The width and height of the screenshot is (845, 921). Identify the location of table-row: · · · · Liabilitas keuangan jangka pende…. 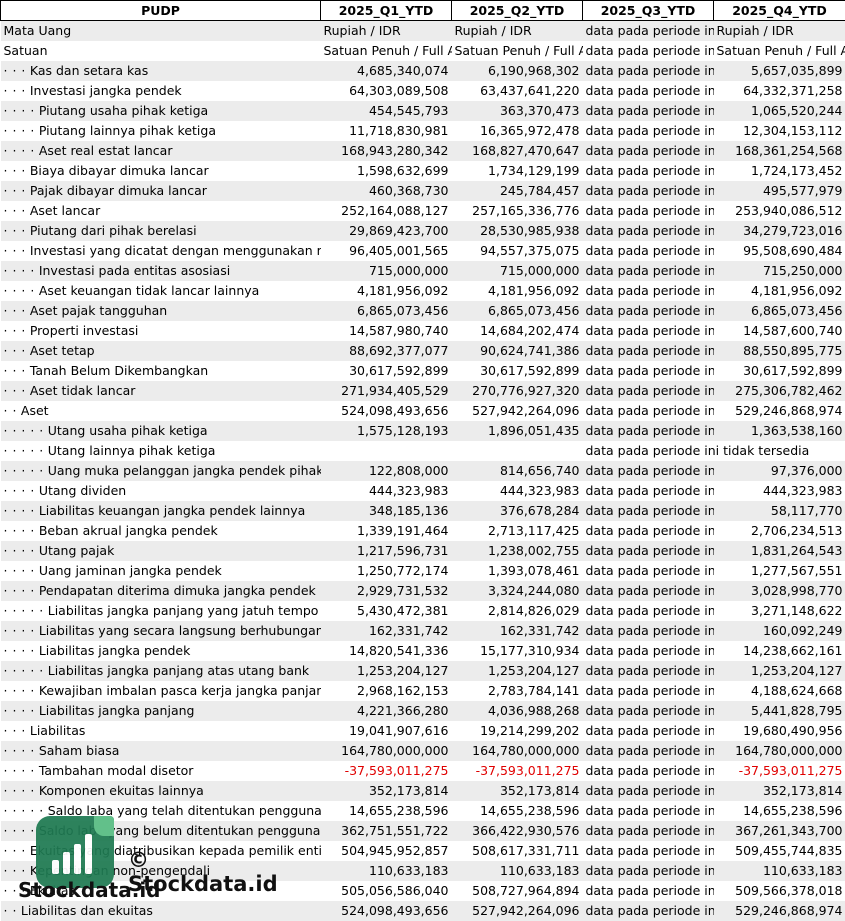
(422, 511).